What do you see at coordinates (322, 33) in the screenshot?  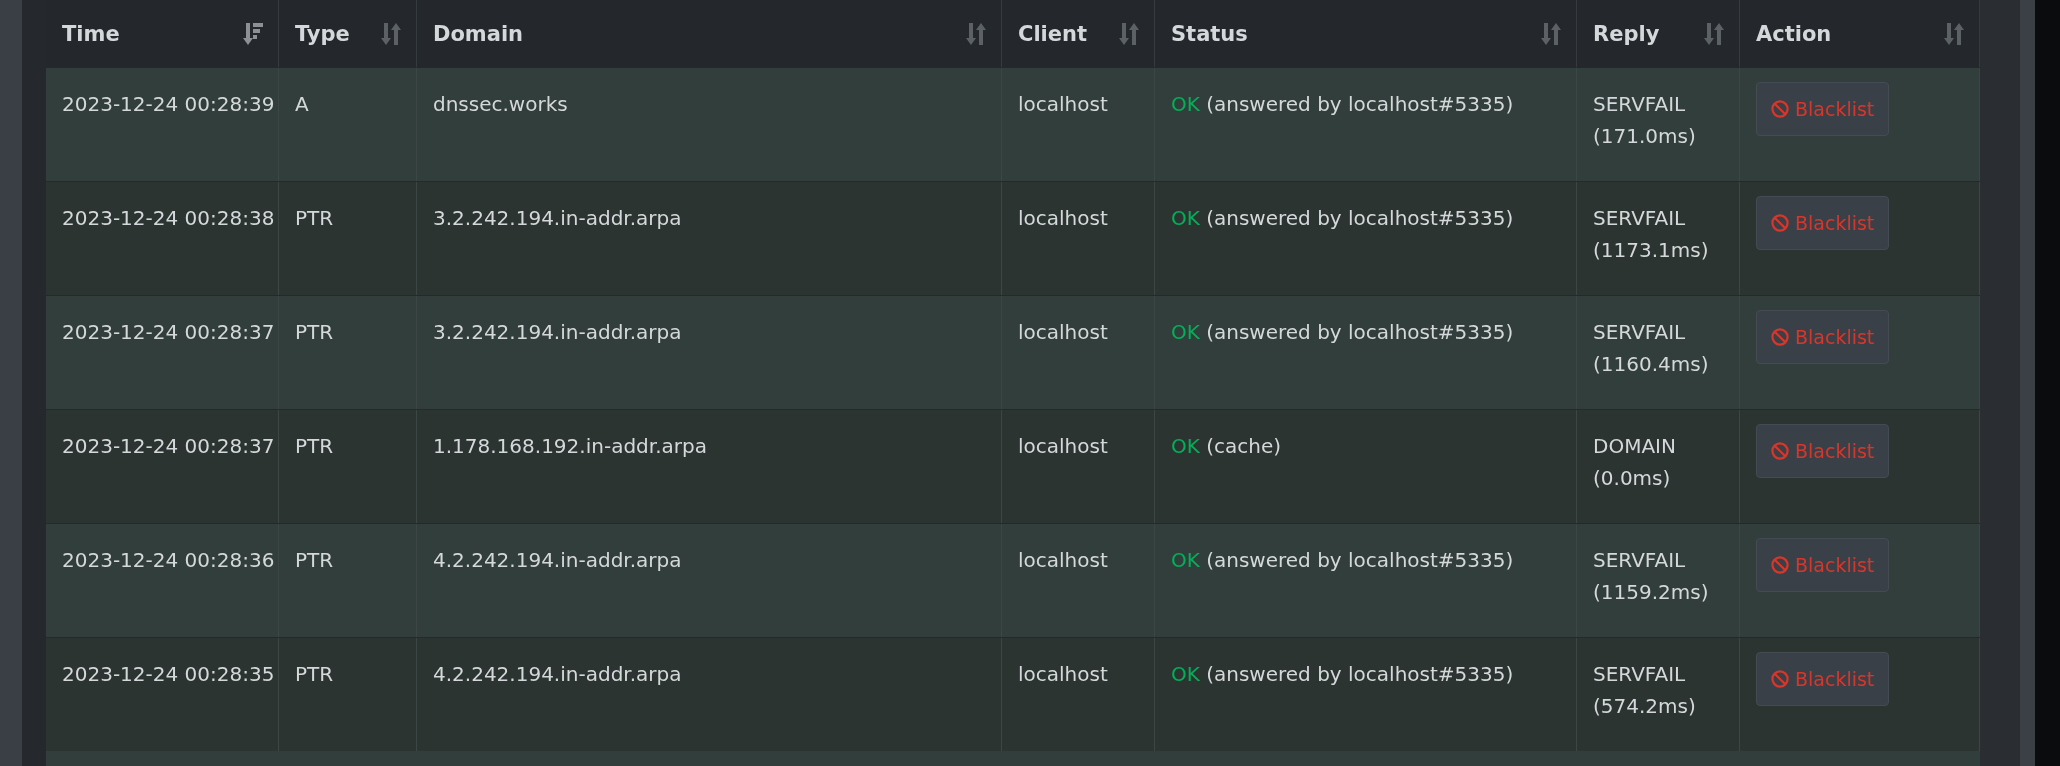 I see `column-header: Type` at bounding box center [322, 33].